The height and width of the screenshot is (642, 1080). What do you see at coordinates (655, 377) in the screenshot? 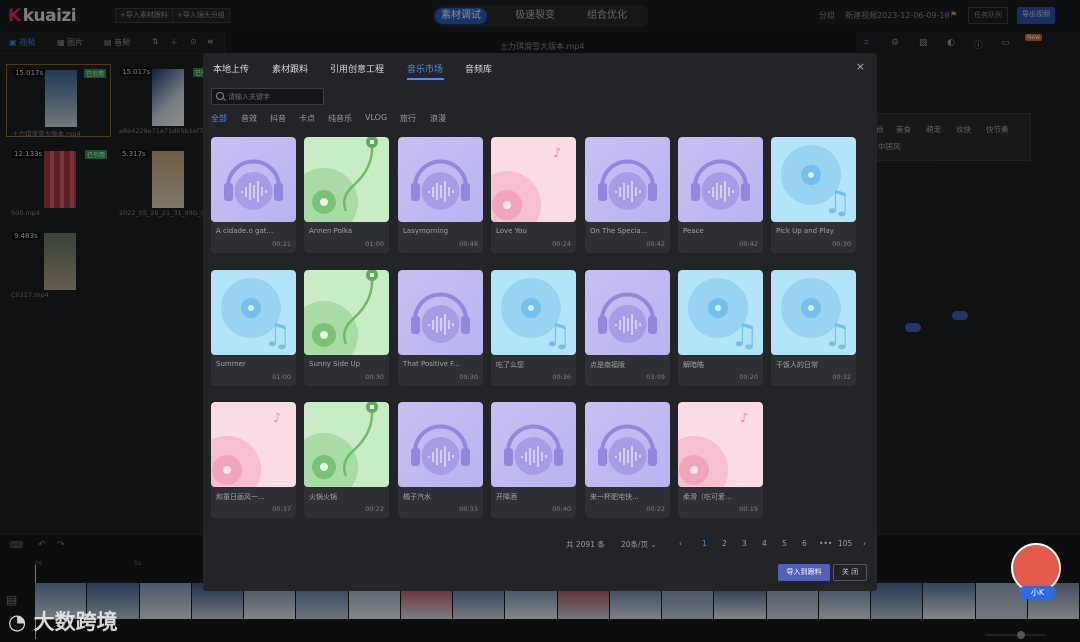
I see `track-duration: 03:09` at bounding box center [655, 377].